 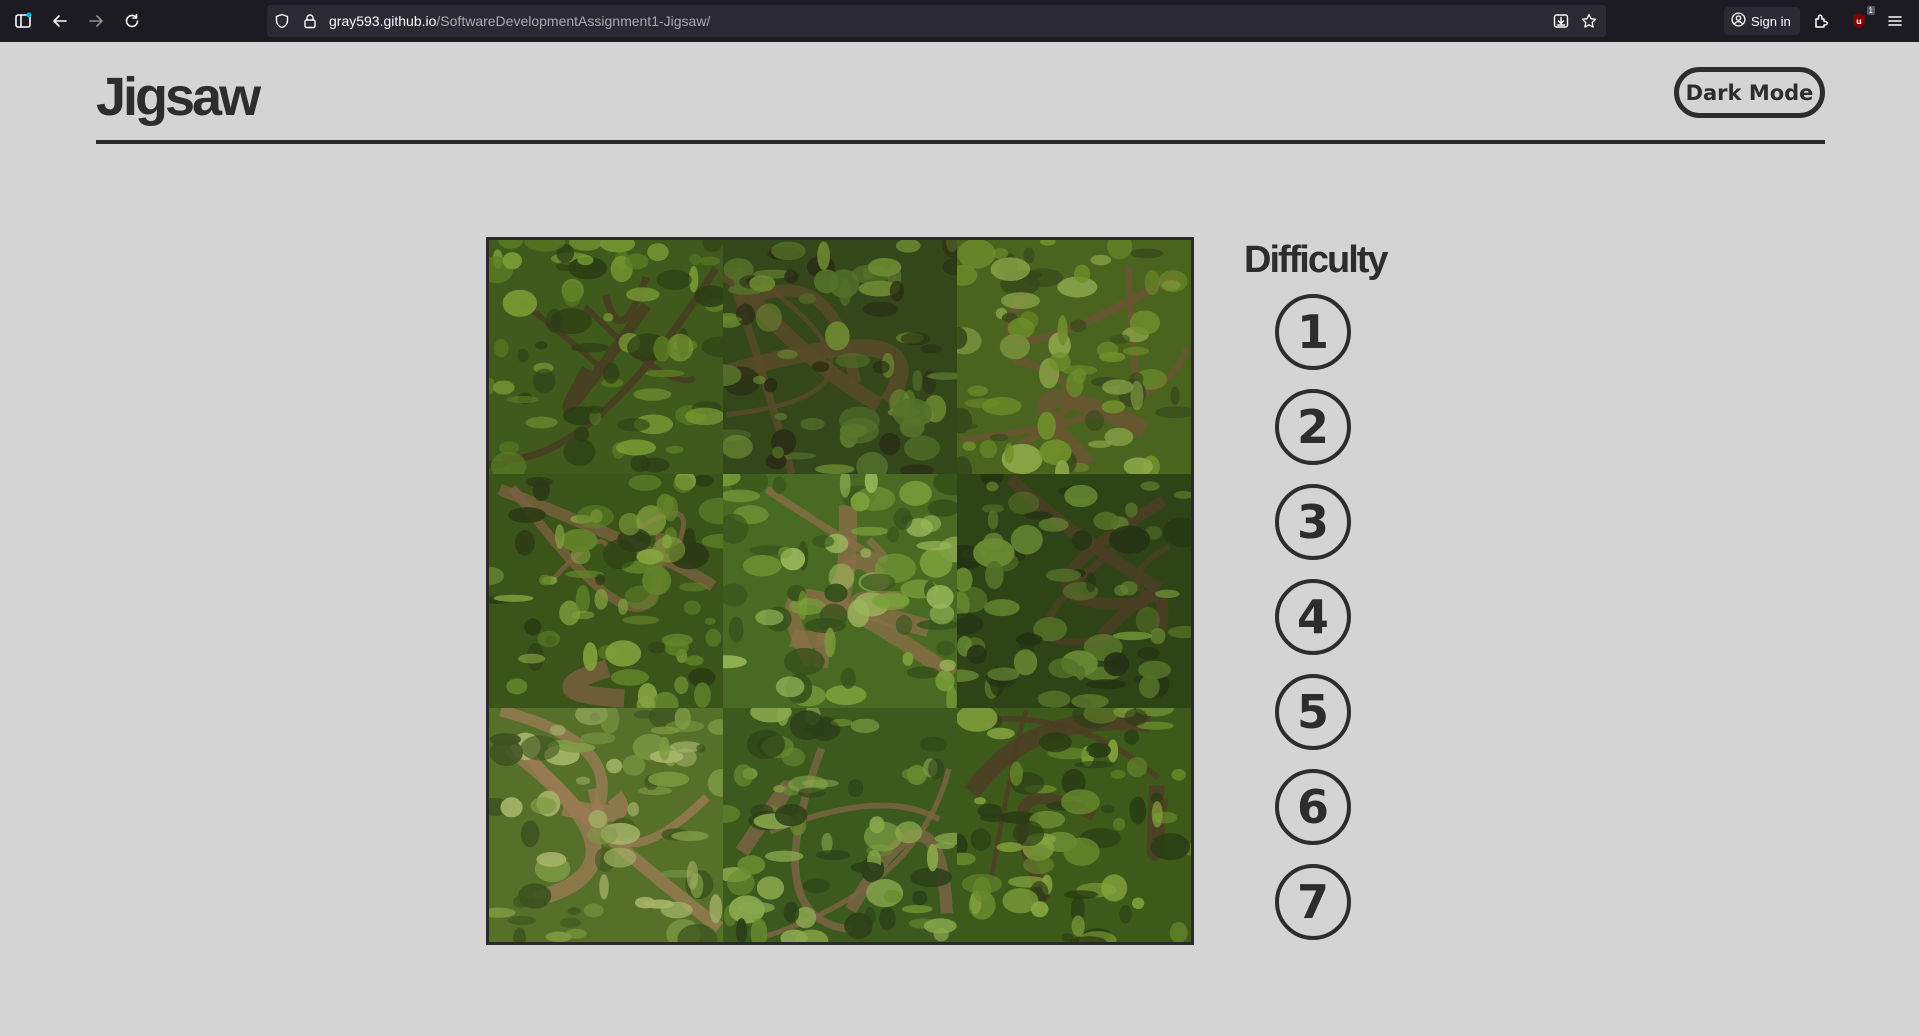 I want to click on sign-in-label: Sign in, so click(x=1771, y=21).